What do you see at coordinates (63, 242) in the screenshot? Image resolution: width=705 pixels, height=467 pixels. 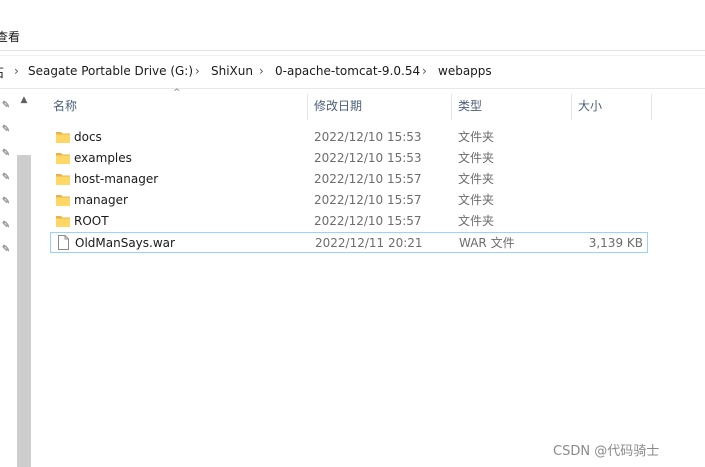 I see `file-icon` at bounding box center [63, 242].